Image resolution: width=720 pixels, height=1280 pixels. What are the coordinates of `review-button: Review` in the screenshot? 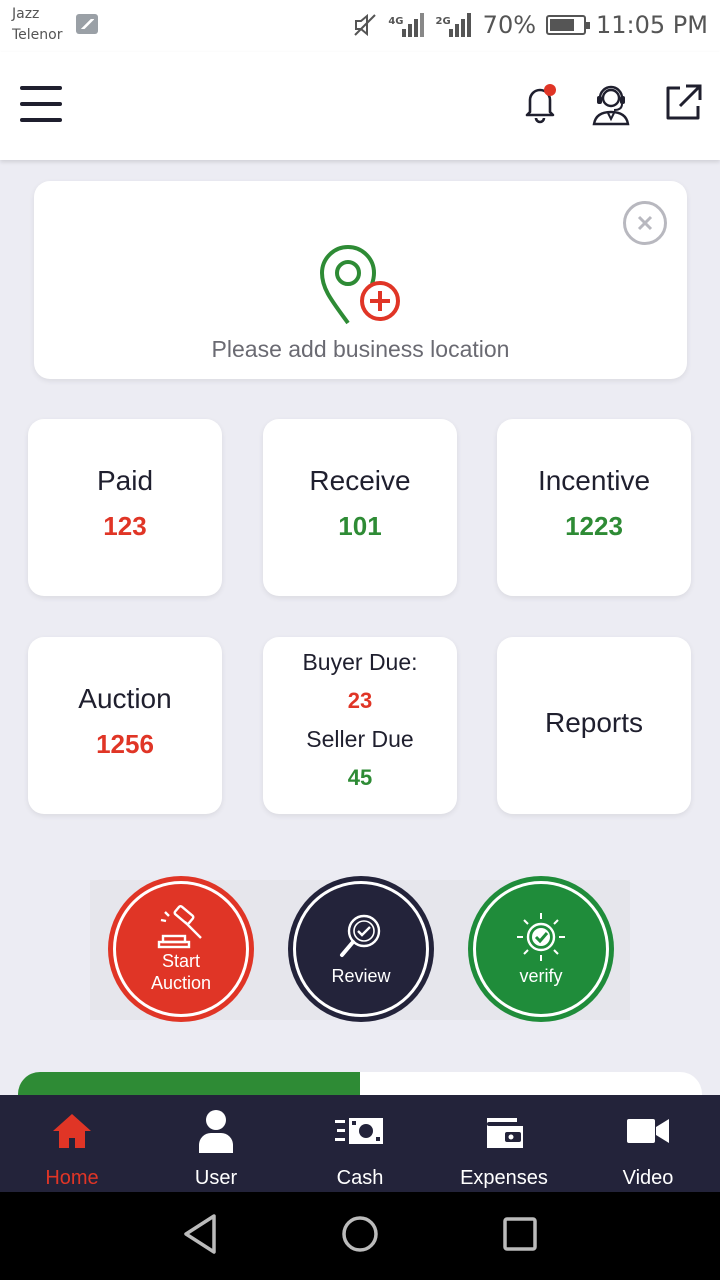 It's located at (361, 949).